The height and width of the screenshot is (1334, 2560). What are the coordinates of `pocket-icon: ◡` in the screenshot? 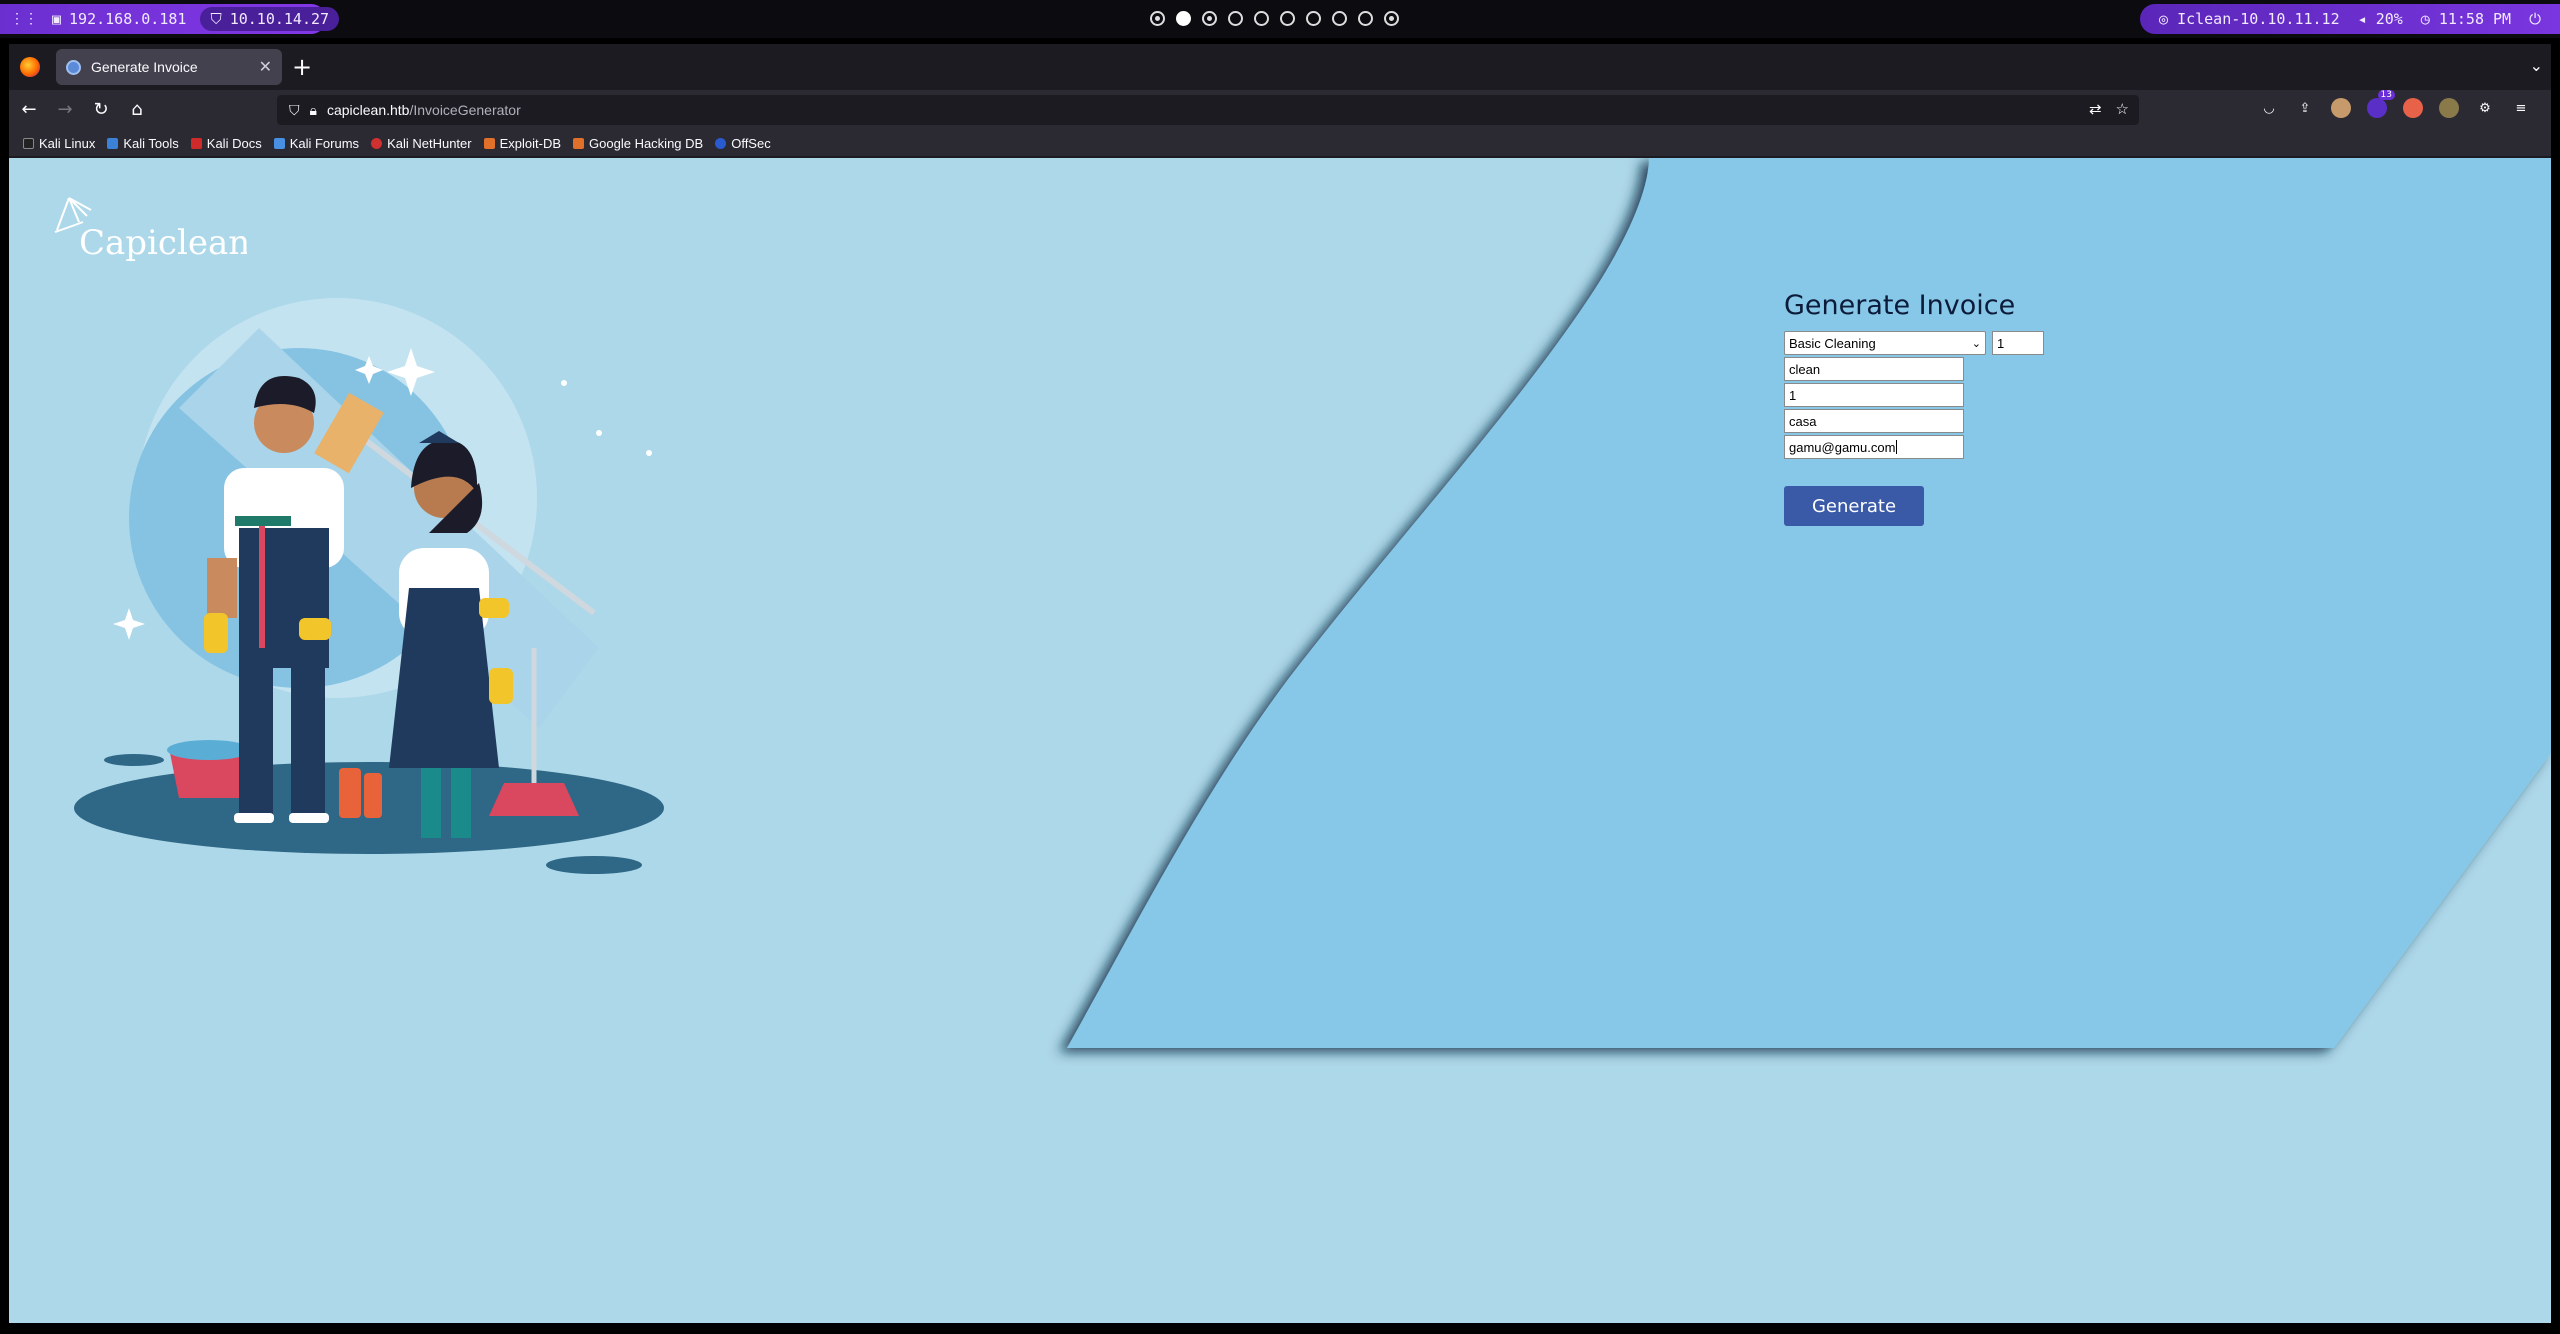 It's located at (2269, 108).